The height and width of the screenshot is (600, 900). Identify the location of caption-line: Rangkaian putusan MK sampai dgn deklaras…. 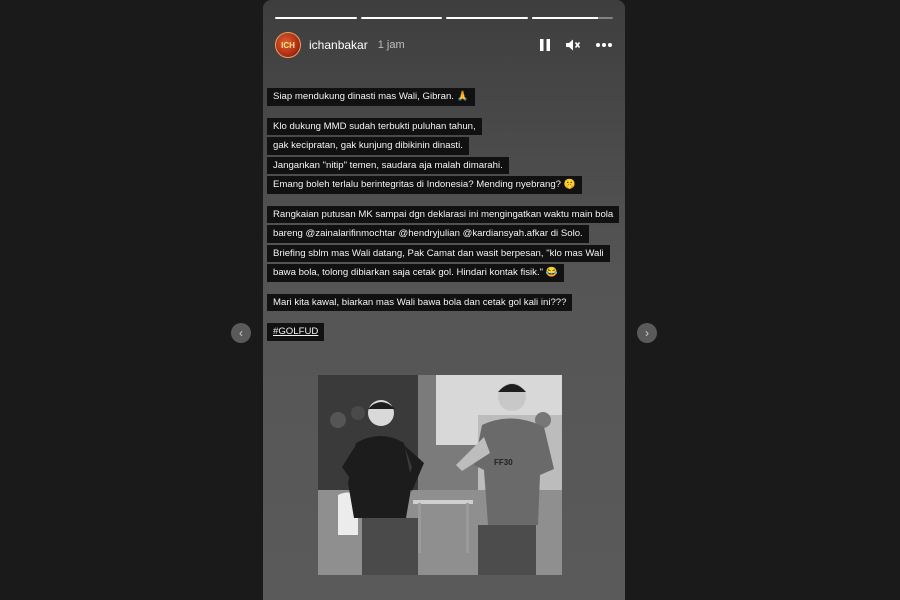
(443, 214).